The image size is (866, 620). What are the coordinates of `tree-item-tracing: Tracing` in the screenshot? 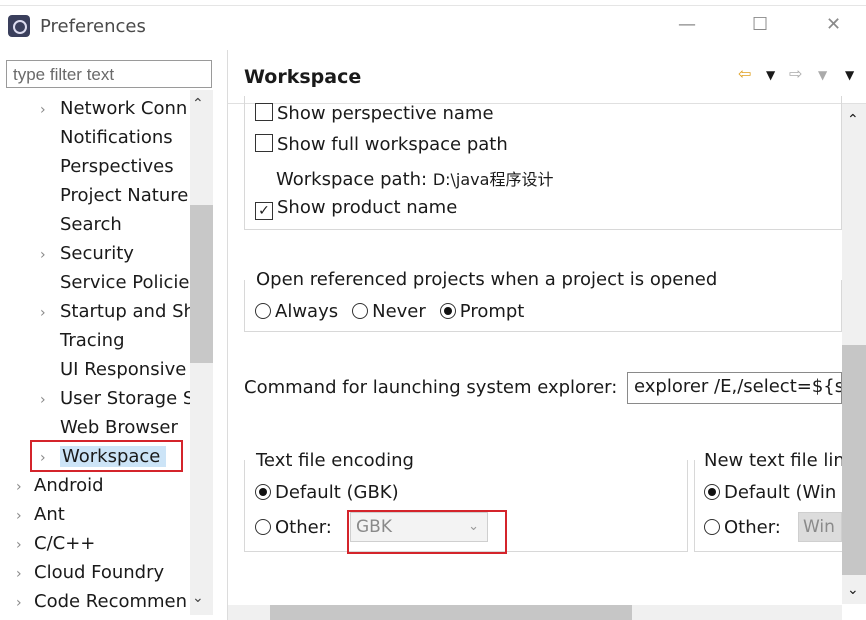 It's located at (114, 341).